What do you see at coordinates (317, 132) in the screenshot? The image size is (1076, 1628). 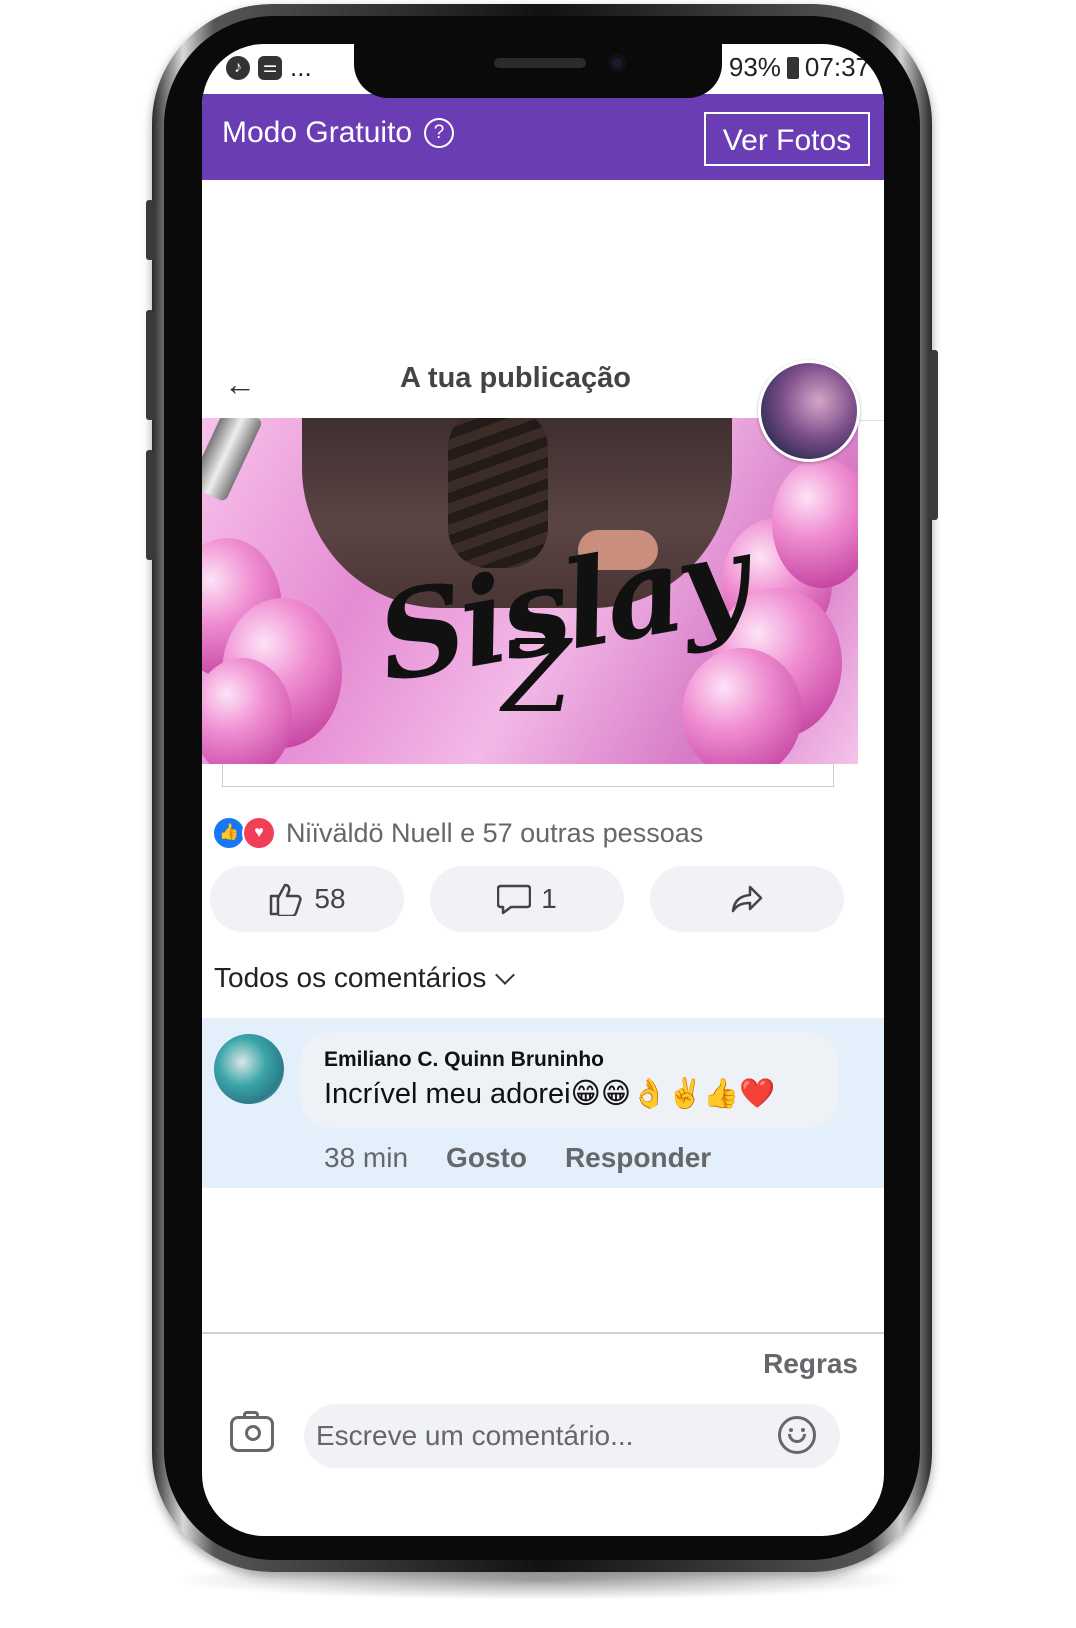 I see `free-mode-label: Modo Gratuito` at bounding box center [317, 132].